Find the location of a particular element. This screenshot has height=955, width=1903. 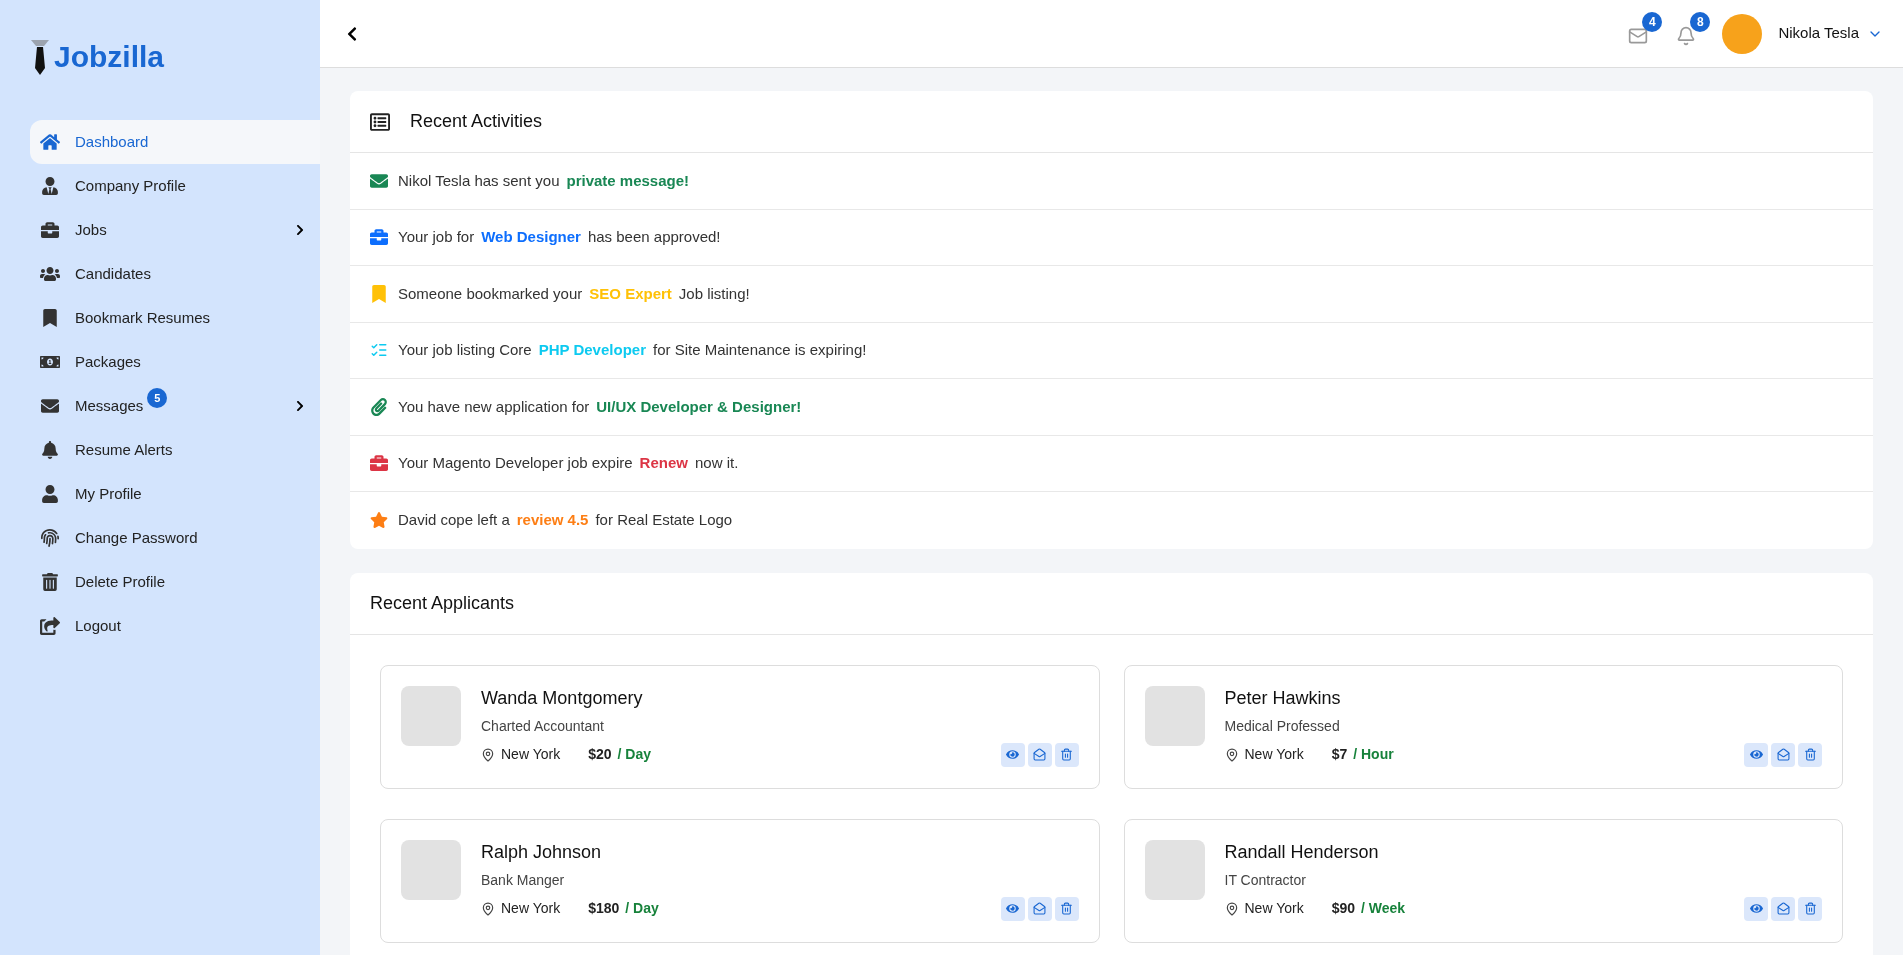

applicant-name: Wanda Montgomery is located at coordinates (562, 698).